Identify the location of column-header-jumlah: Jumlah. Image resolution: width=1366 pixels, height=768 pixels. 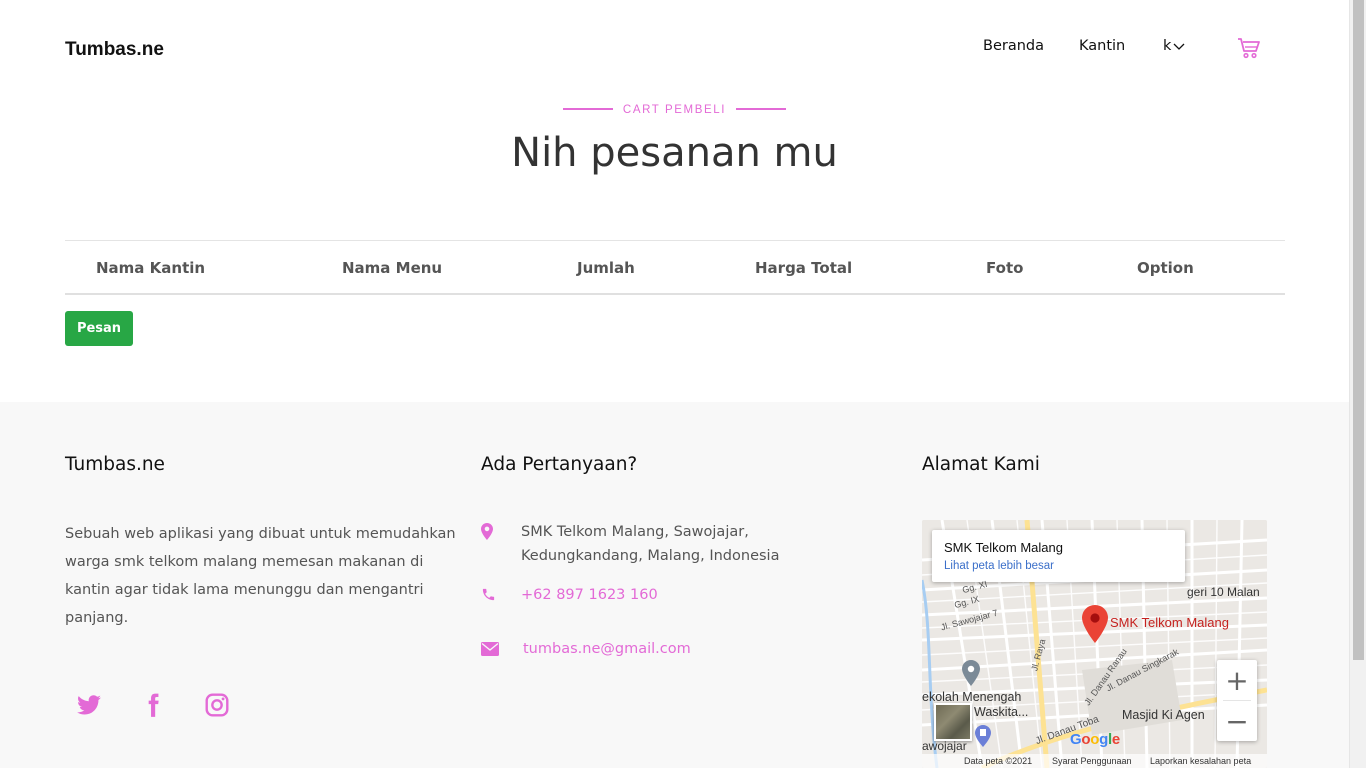
(606, 268).